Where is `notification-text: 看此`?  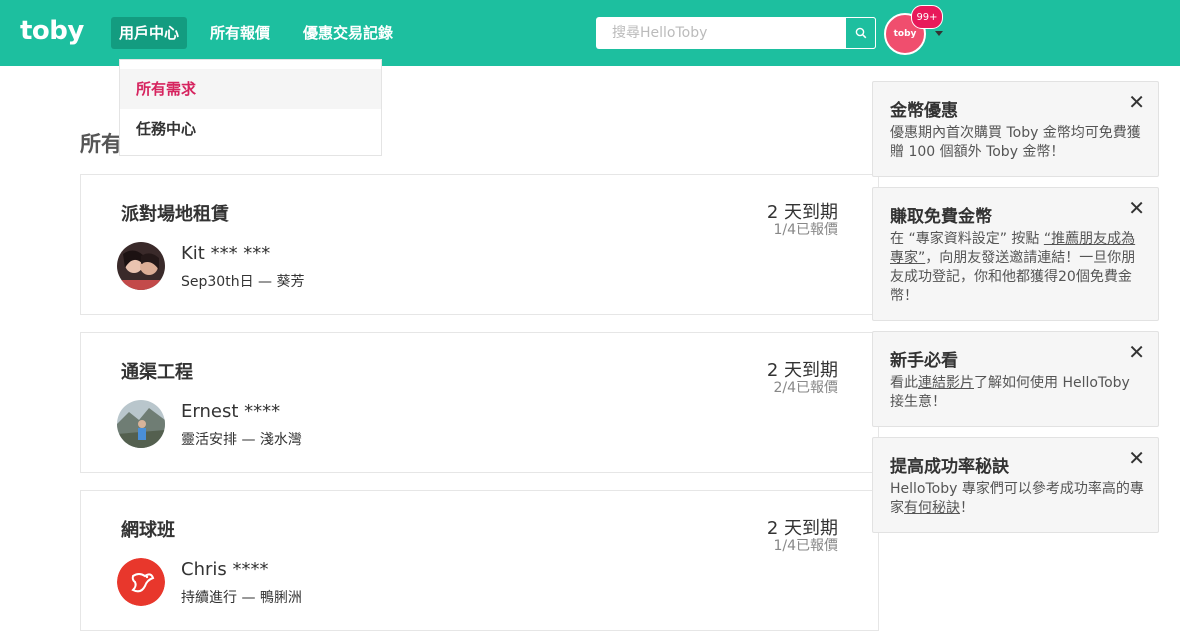 notification-text: 看此 is located at coordinates (904, 383).